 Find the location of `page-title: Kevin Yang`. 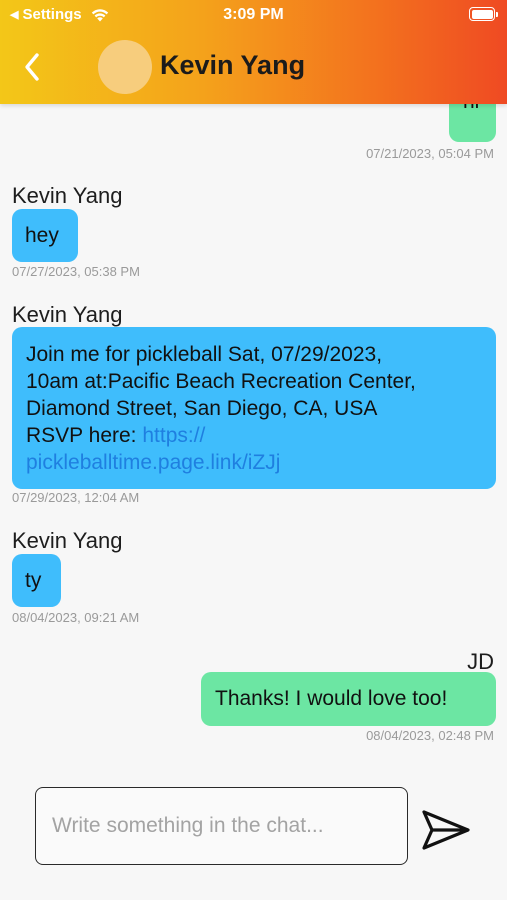

page-title: Kevin Yang is located at coordinates (233, 65).